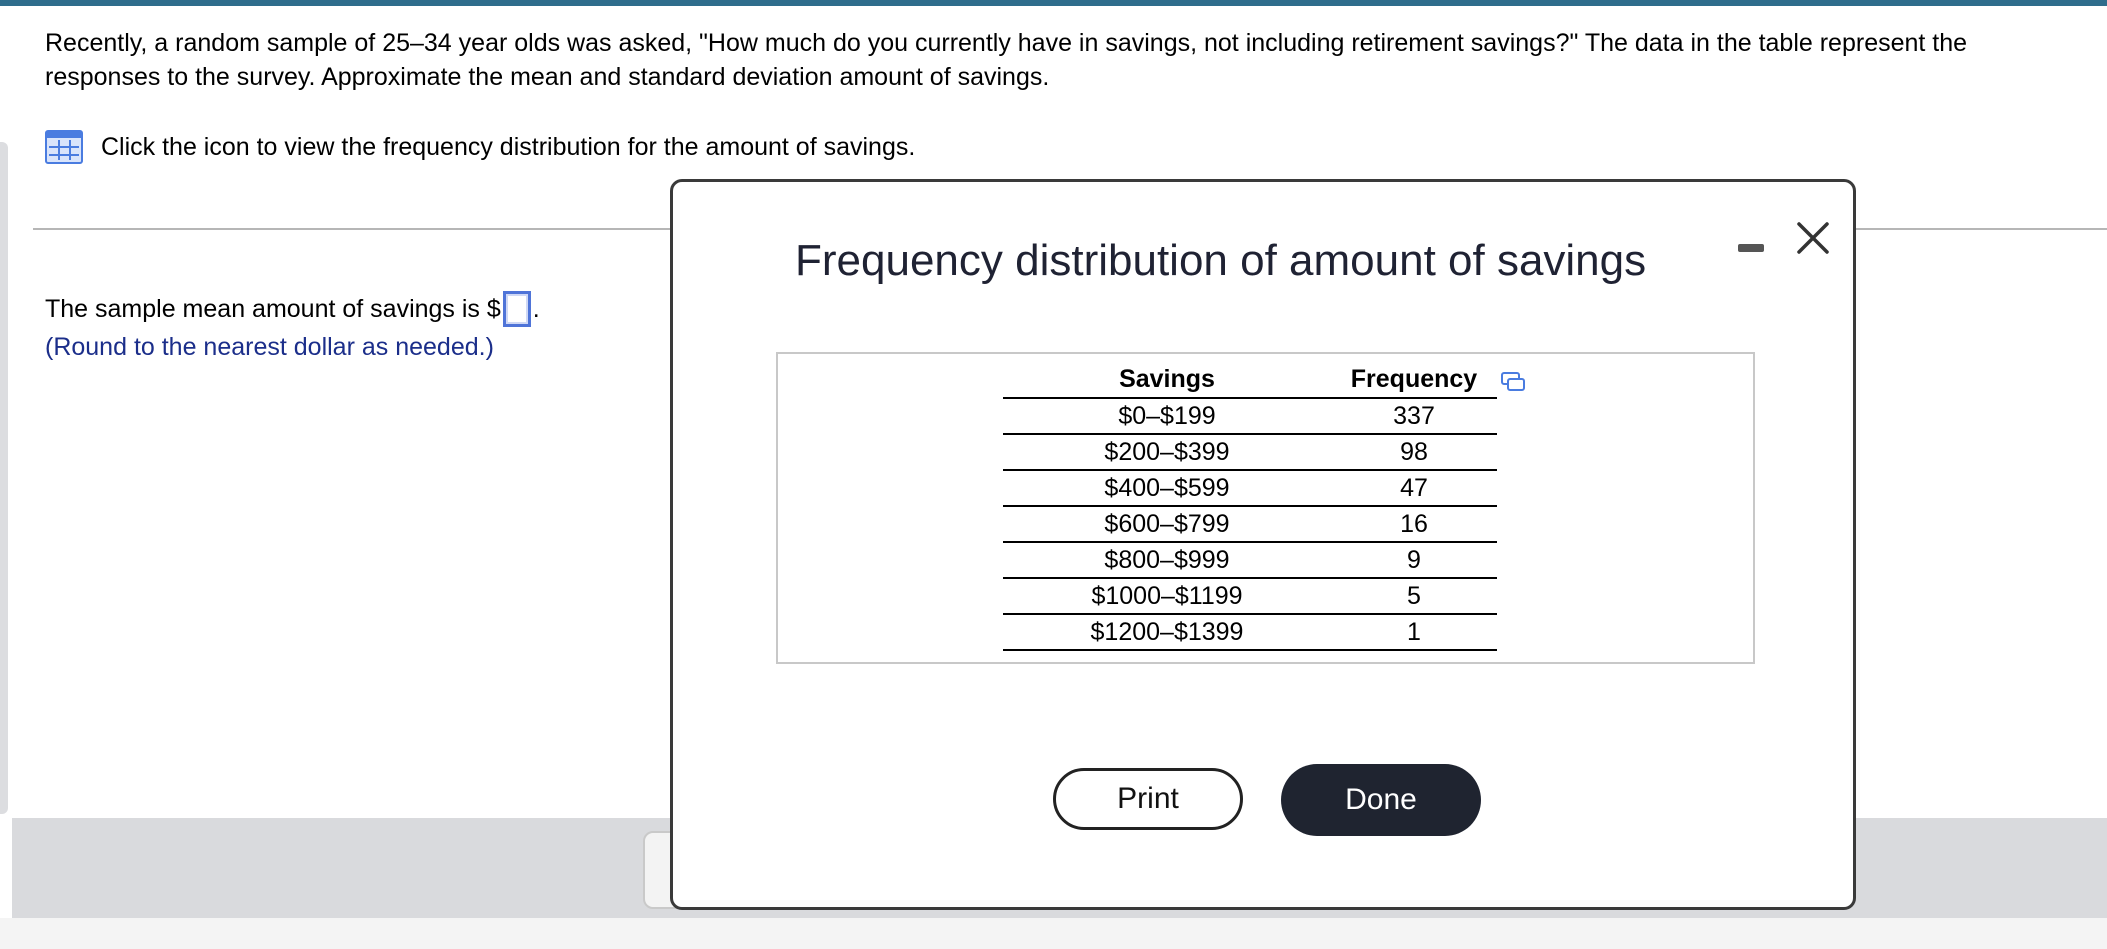  I want to click on copy-table-icon, so click(1513, 382).